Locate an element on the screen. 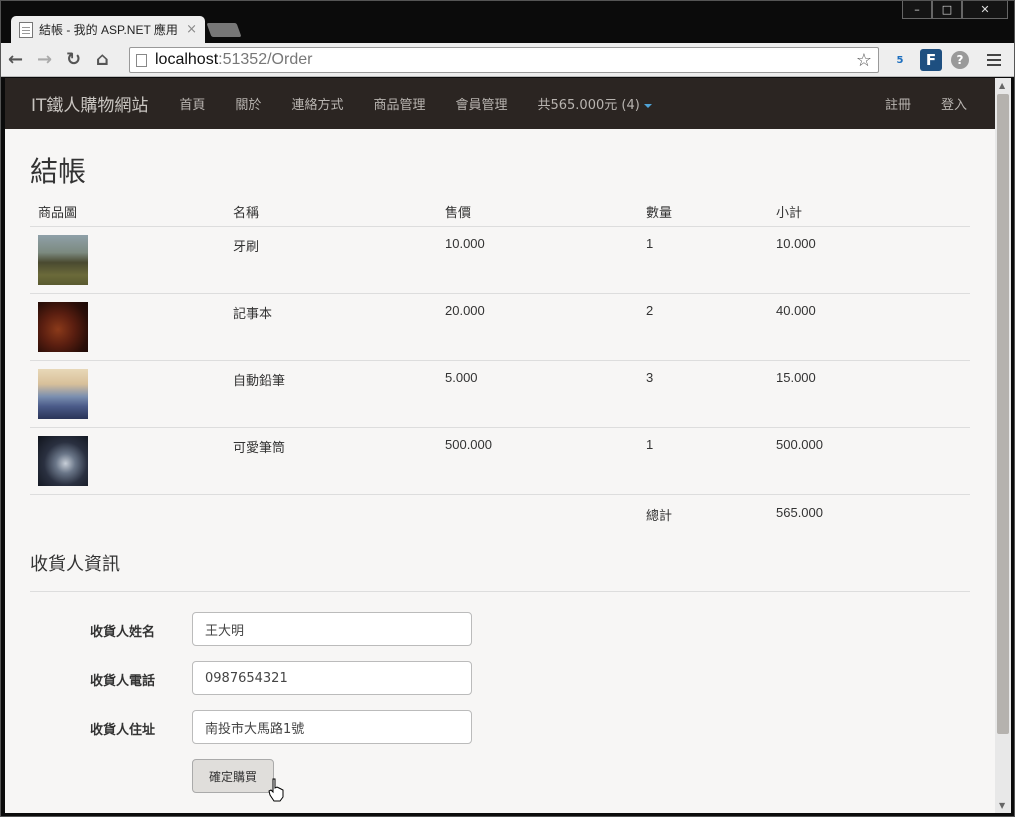 The image size is (1015, 817). receiver-phone-row: 收貨人電話 is located at coordinates (280, 678).